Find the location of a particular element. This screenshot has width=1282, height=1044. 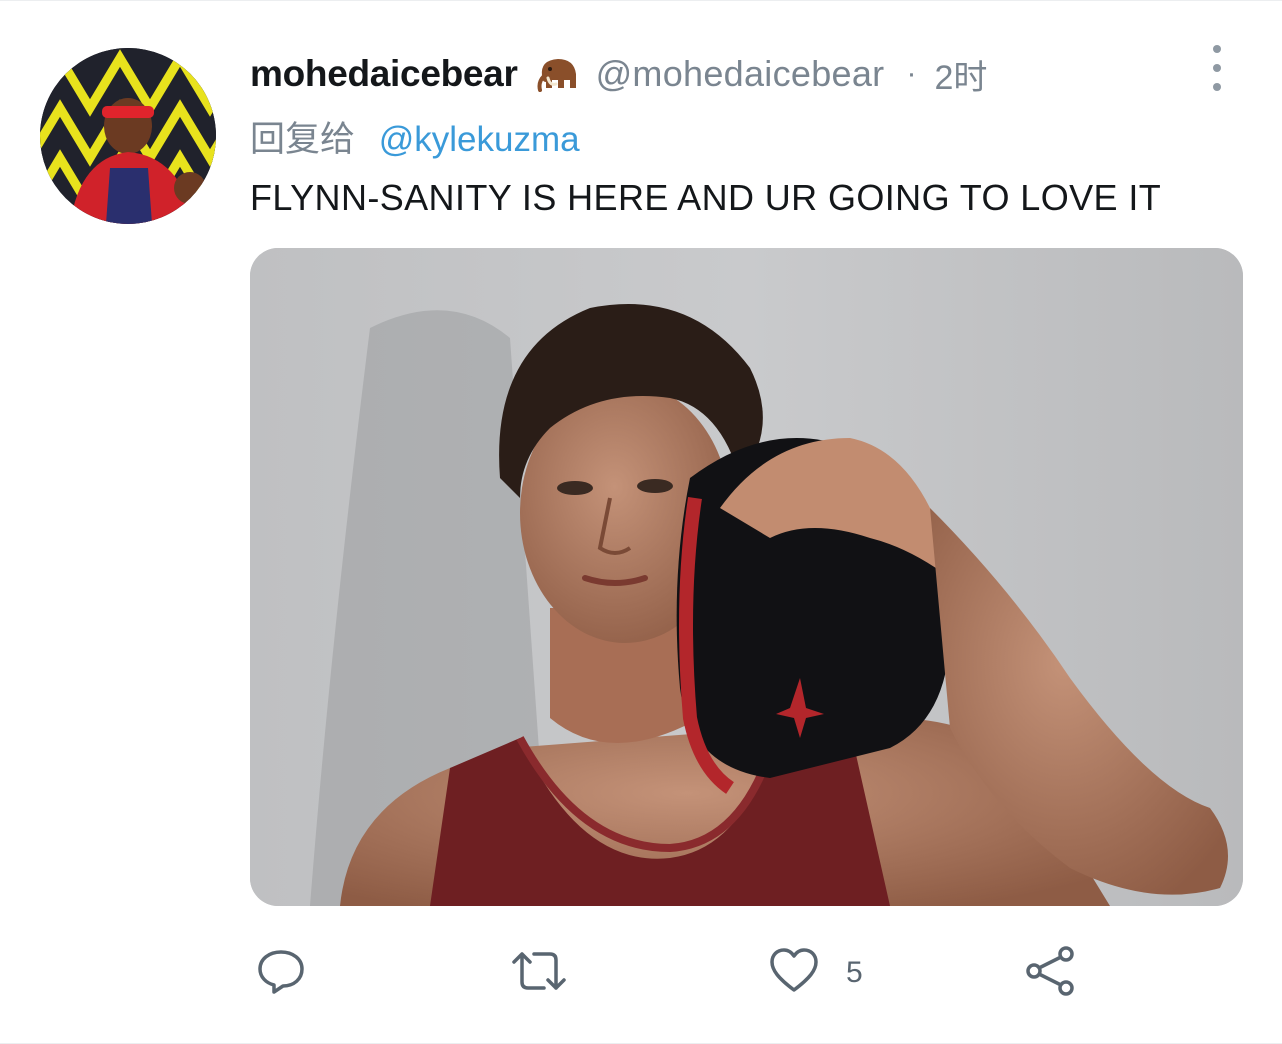

reply-context: 回复给 @kylekuzma is located at coordinates (415, 136).